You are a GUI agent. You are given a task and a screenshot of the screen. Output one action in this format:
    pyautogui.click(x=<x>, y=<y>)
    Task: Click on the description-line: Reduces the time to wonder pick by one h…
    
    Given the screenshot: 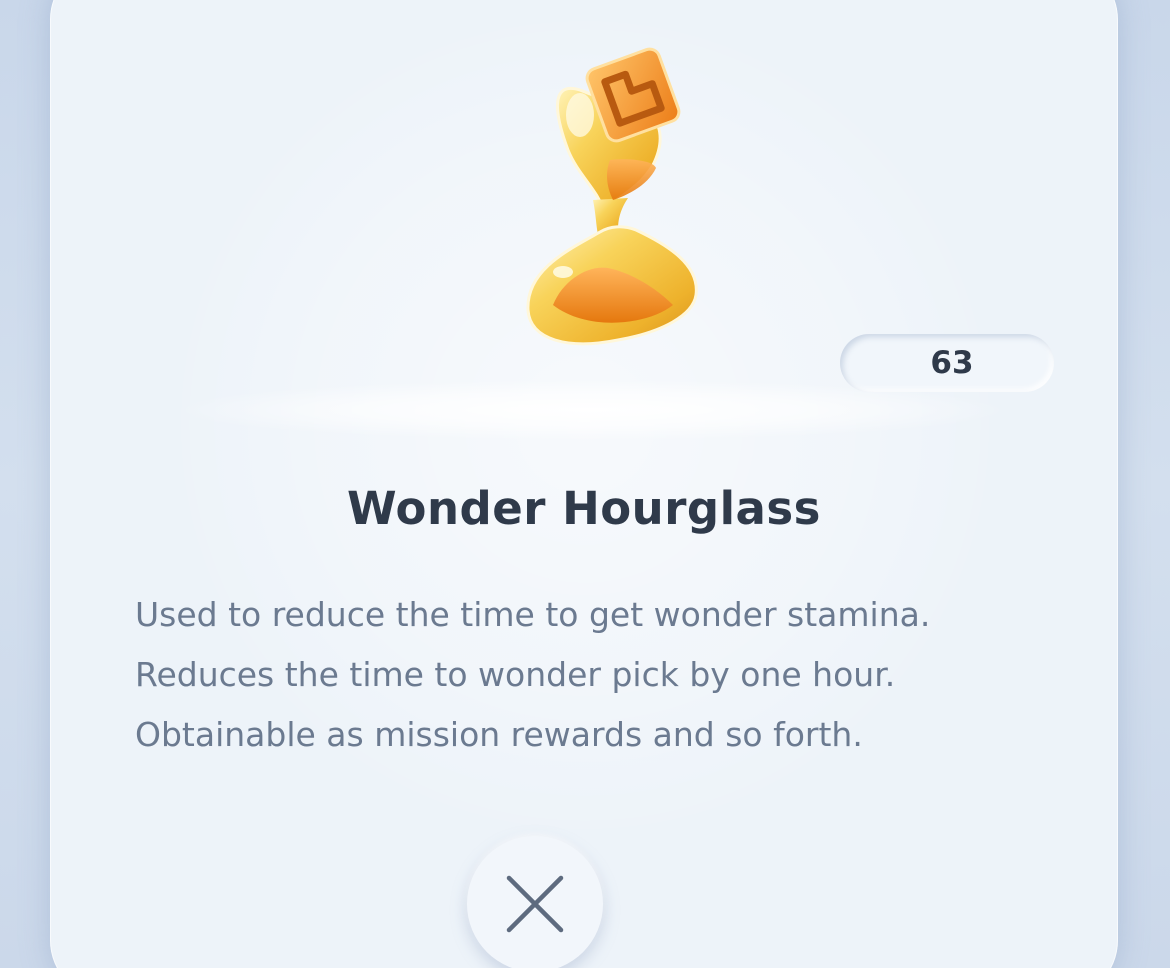 What is the action you would take?
    pyautogui.click(x=515, y=674)
    